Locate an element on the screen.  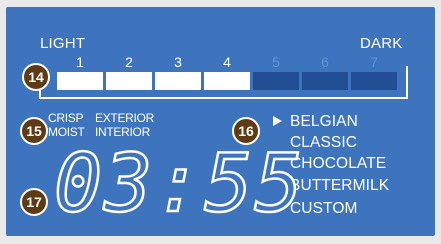
exterior-label: EXTERIOR is located at coordinates (124, 118).